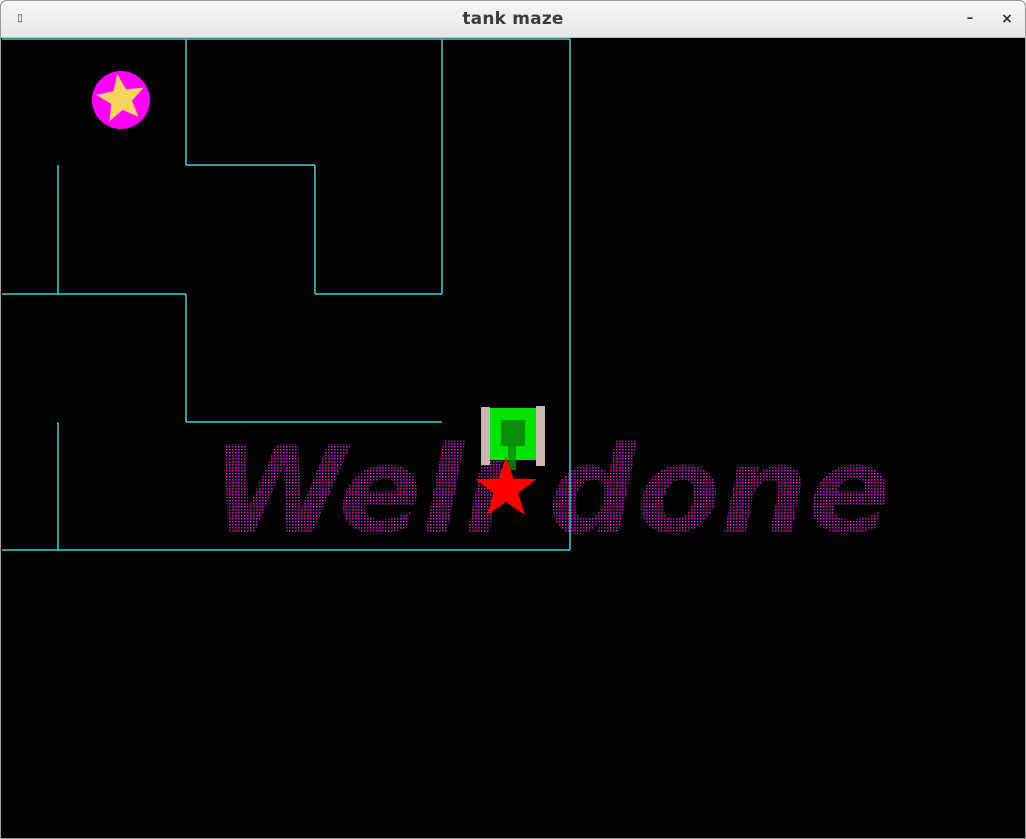 Image resolution: width=1026 pixels, height=839 pixels. I want to click on well-done-message: Well done, so click(551, 491).